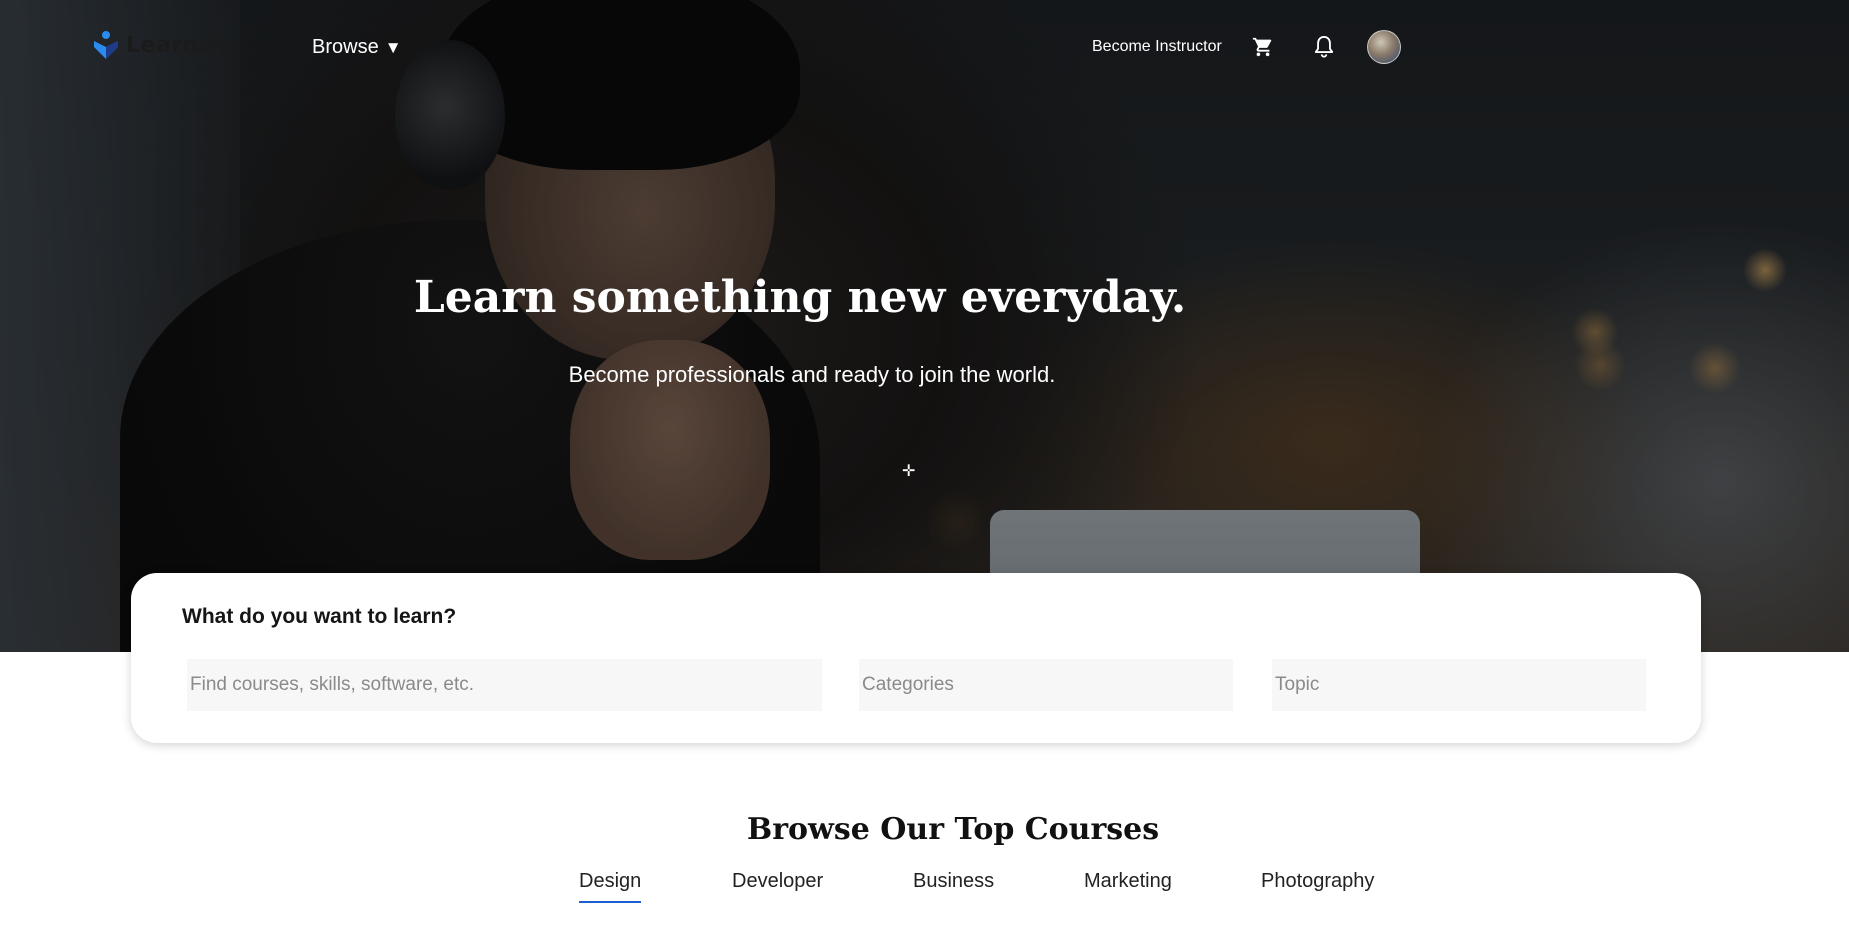 The width and height of the screenshot is (1849, 927). What do you see at coordinates (1459, 685) in the screenshot?
I see `topic-field` at bounding box center [1459, 685].